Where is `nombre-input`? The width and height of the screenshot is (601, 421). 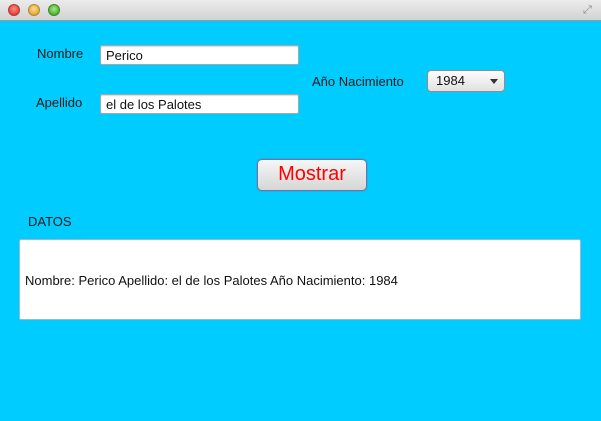
nombre-input is located at coordinates (199, 55).